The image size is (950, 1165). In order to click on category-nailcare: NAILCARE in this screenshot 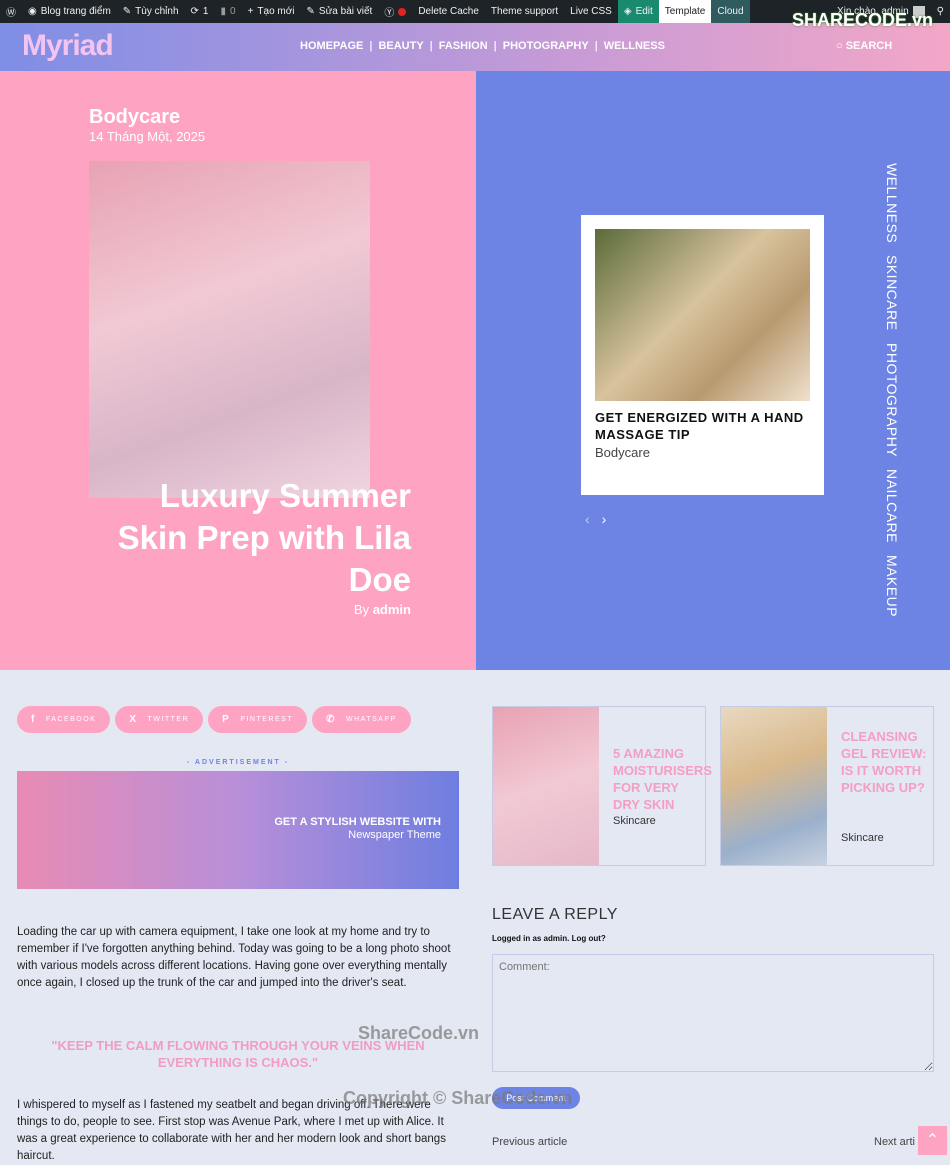, I will do `click(892, 506)`.